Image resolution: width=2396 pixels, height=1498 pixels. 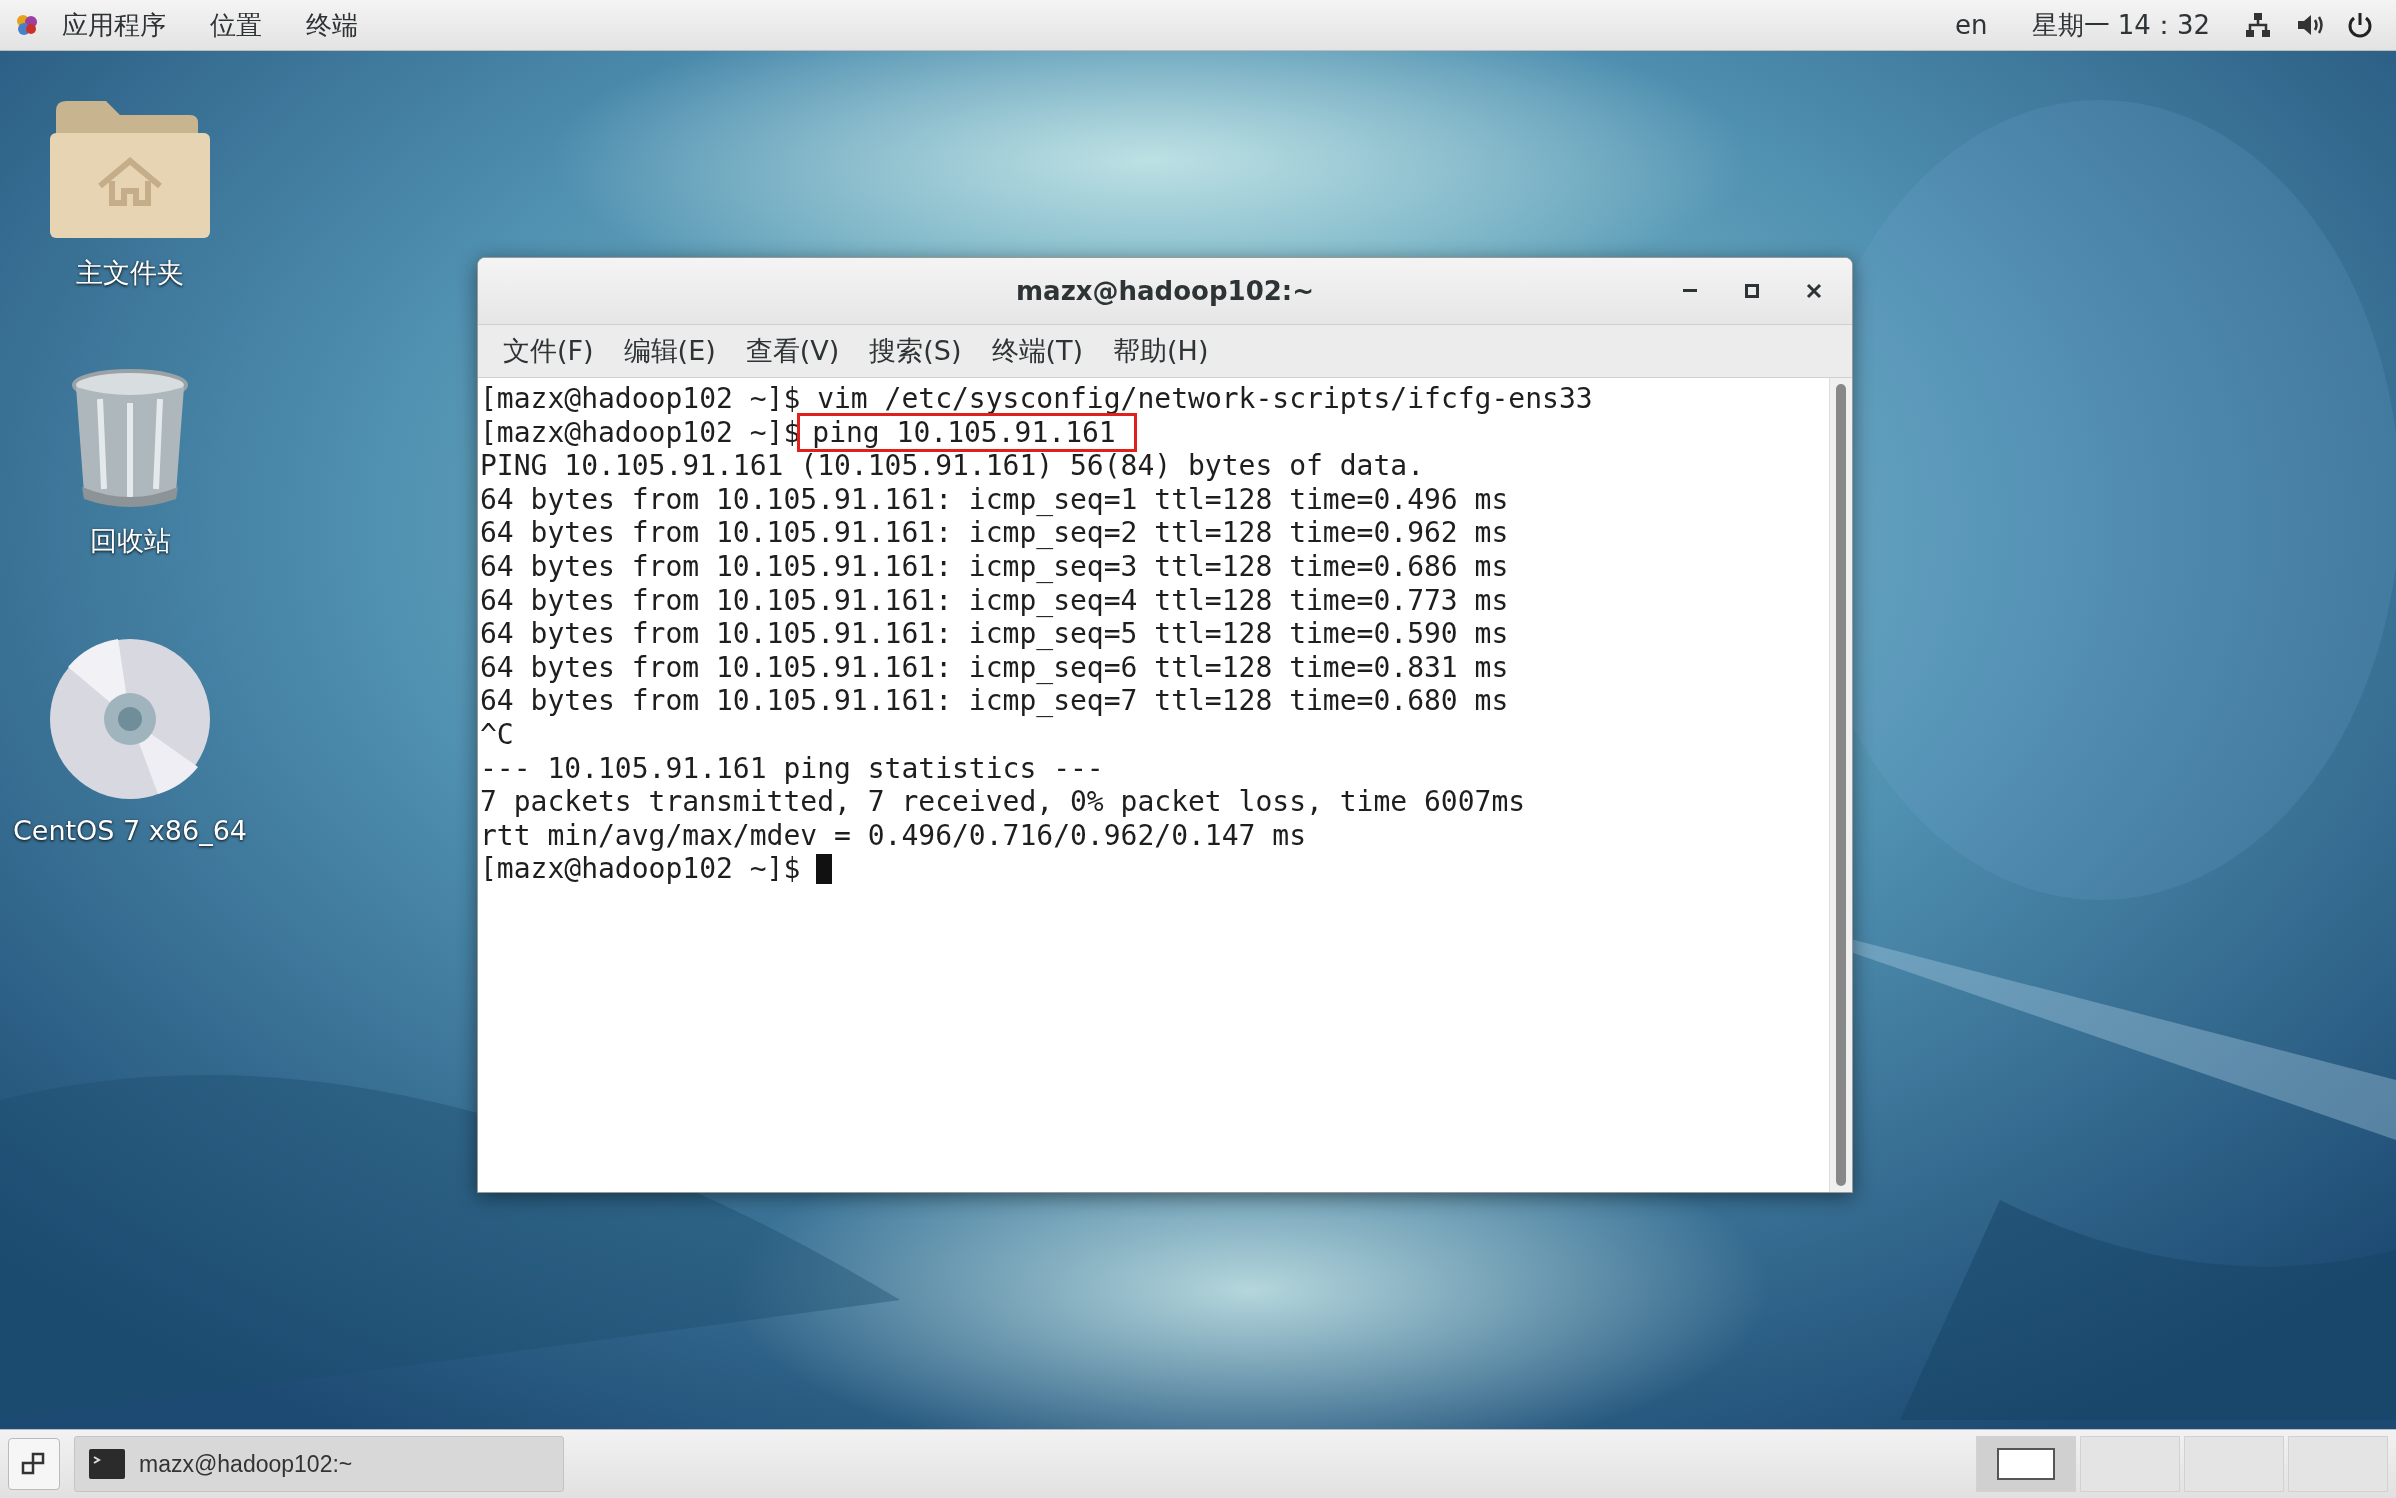 I want to click on output-line: 64 bytes from 10.105.91.161: icmp_seq=6 ttl=128 time=0.831 ms, so click(x=994, y=667).